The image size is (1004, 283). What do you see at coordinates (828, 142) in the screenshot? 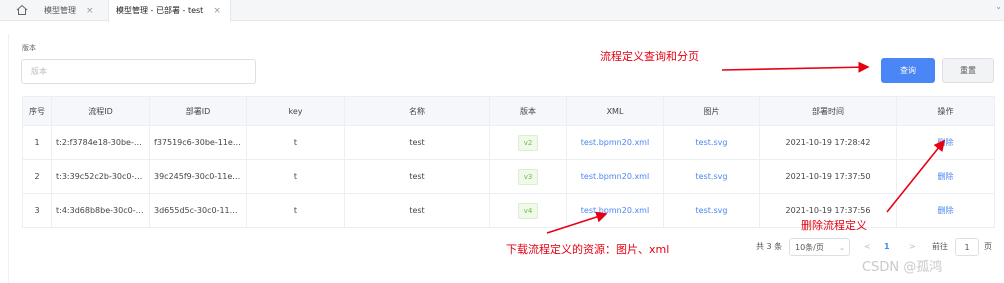
I see `cell-deploy-time: 2021-10-19 17:28:42` at bounding box center [828, 142].